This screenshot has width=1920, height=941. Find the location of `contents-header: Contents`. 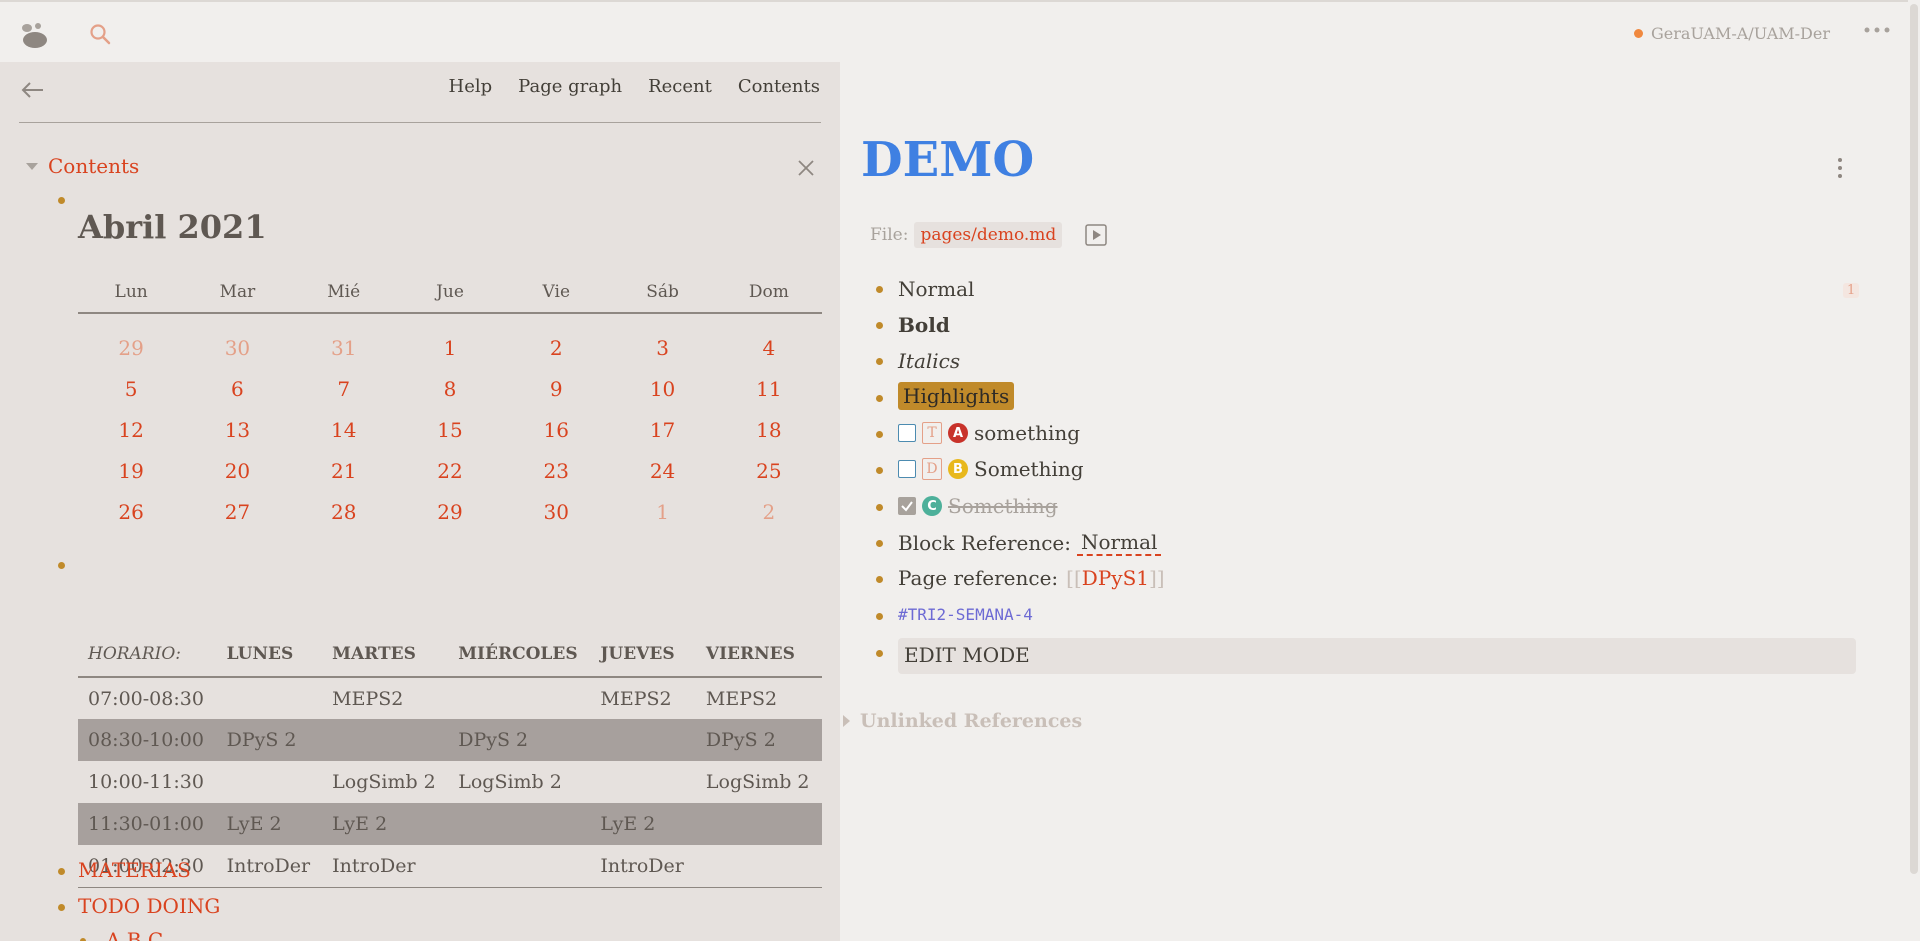

contents-header: Contents is located at coordinates (82, 166).